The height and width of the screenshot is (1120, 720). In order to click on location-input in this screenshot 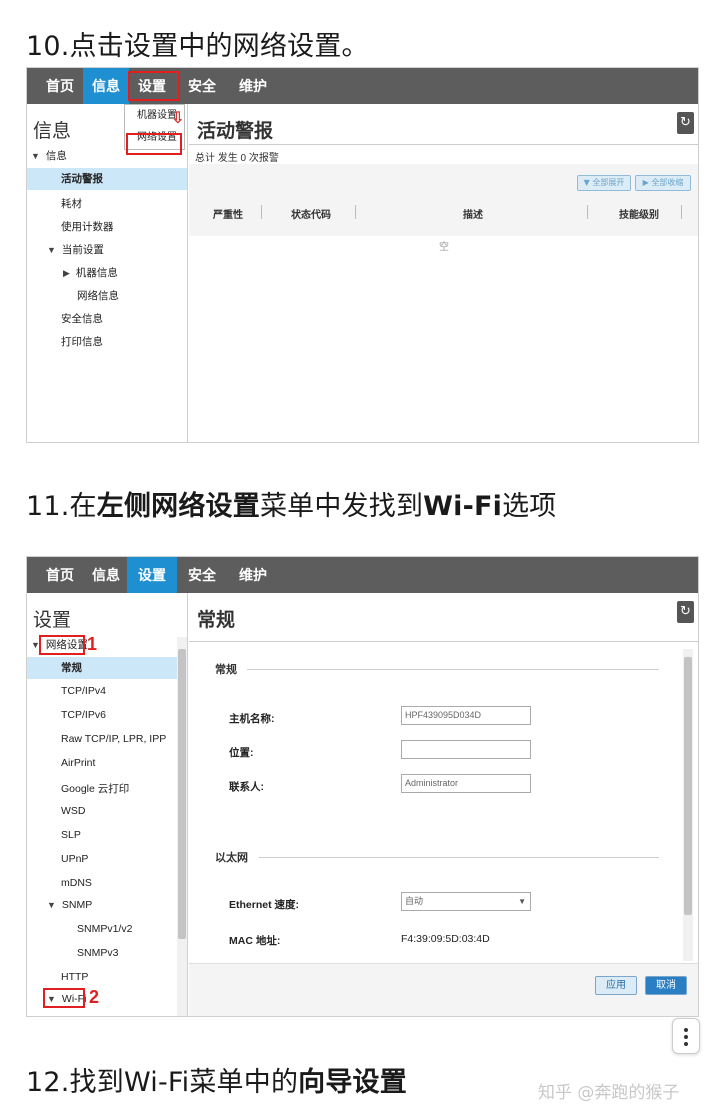, I will do `click(466, 749)`.